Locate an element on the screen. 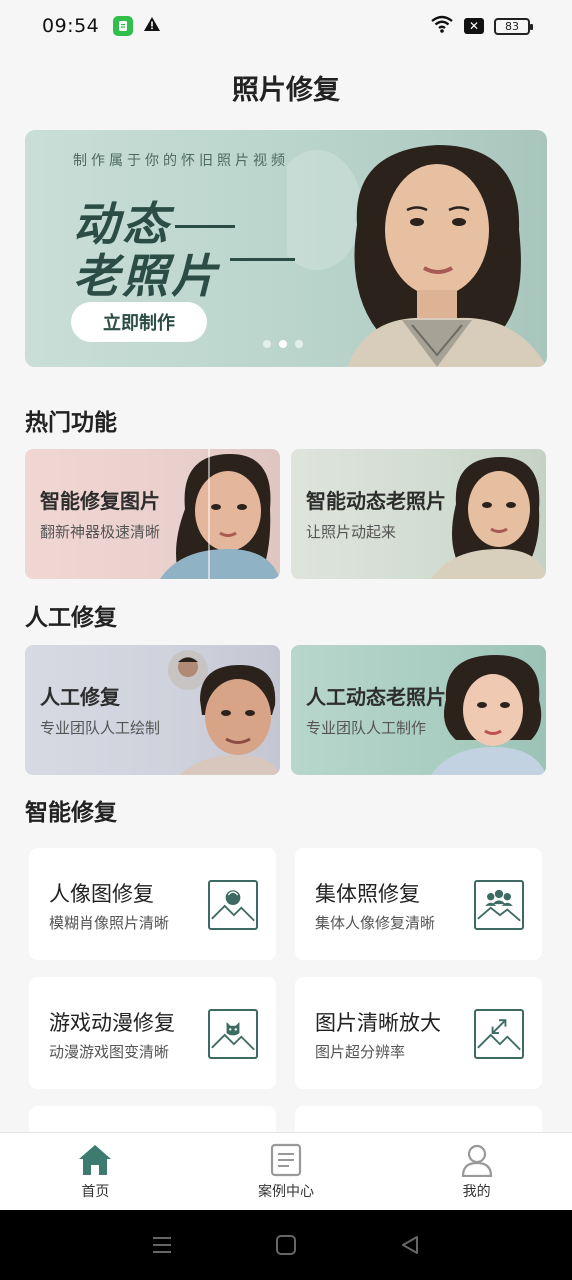  home-icon is located at coordinates (95, 1160).